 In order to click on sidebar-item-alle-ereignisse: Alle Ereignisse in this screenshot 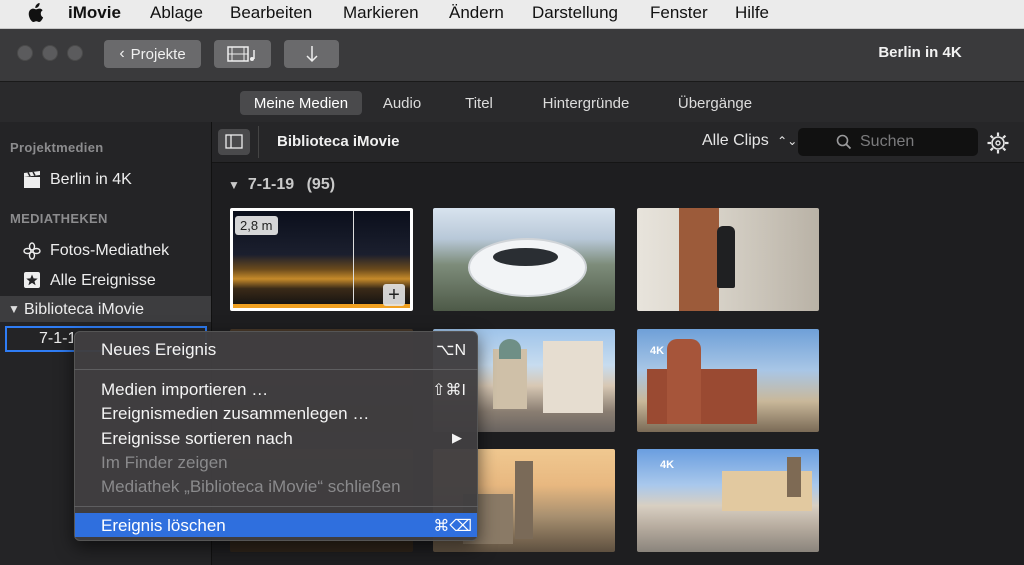, I will do `click(103, 281)`.